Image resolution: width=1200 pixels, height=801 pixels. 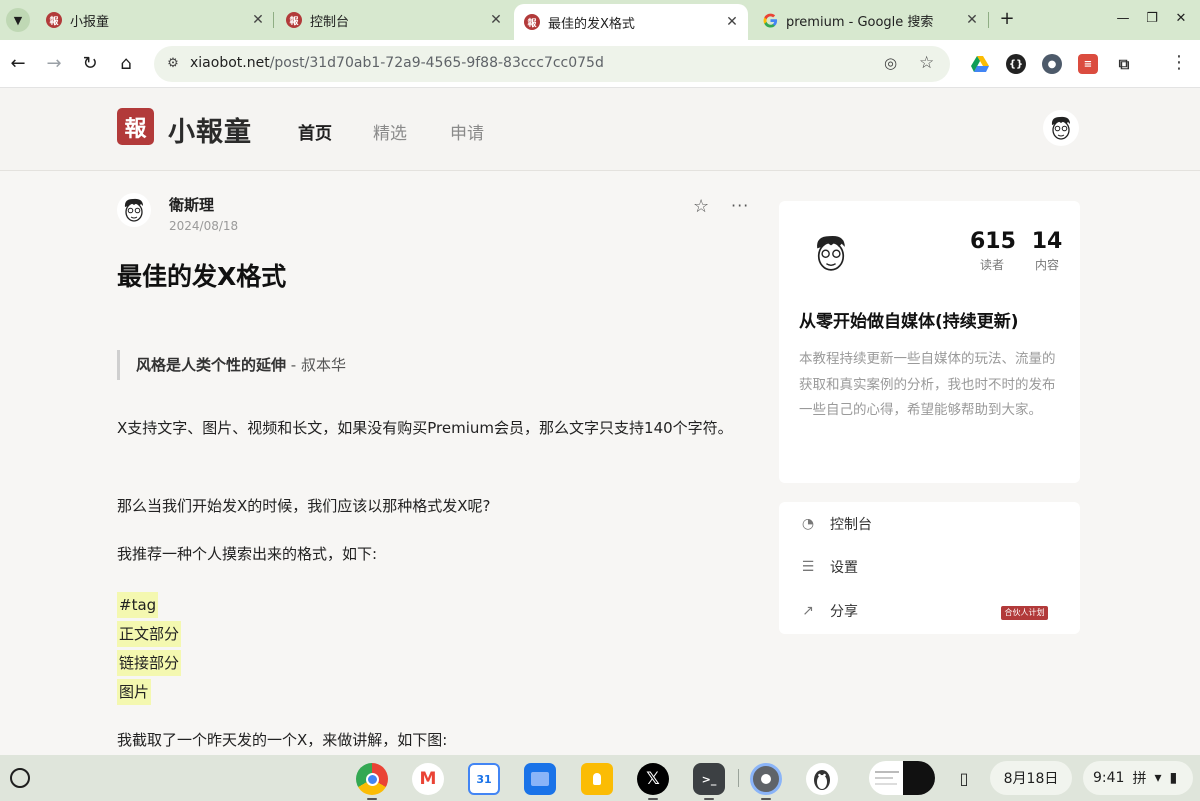 I want to click on author-avatar, so click(x=134, y=210).